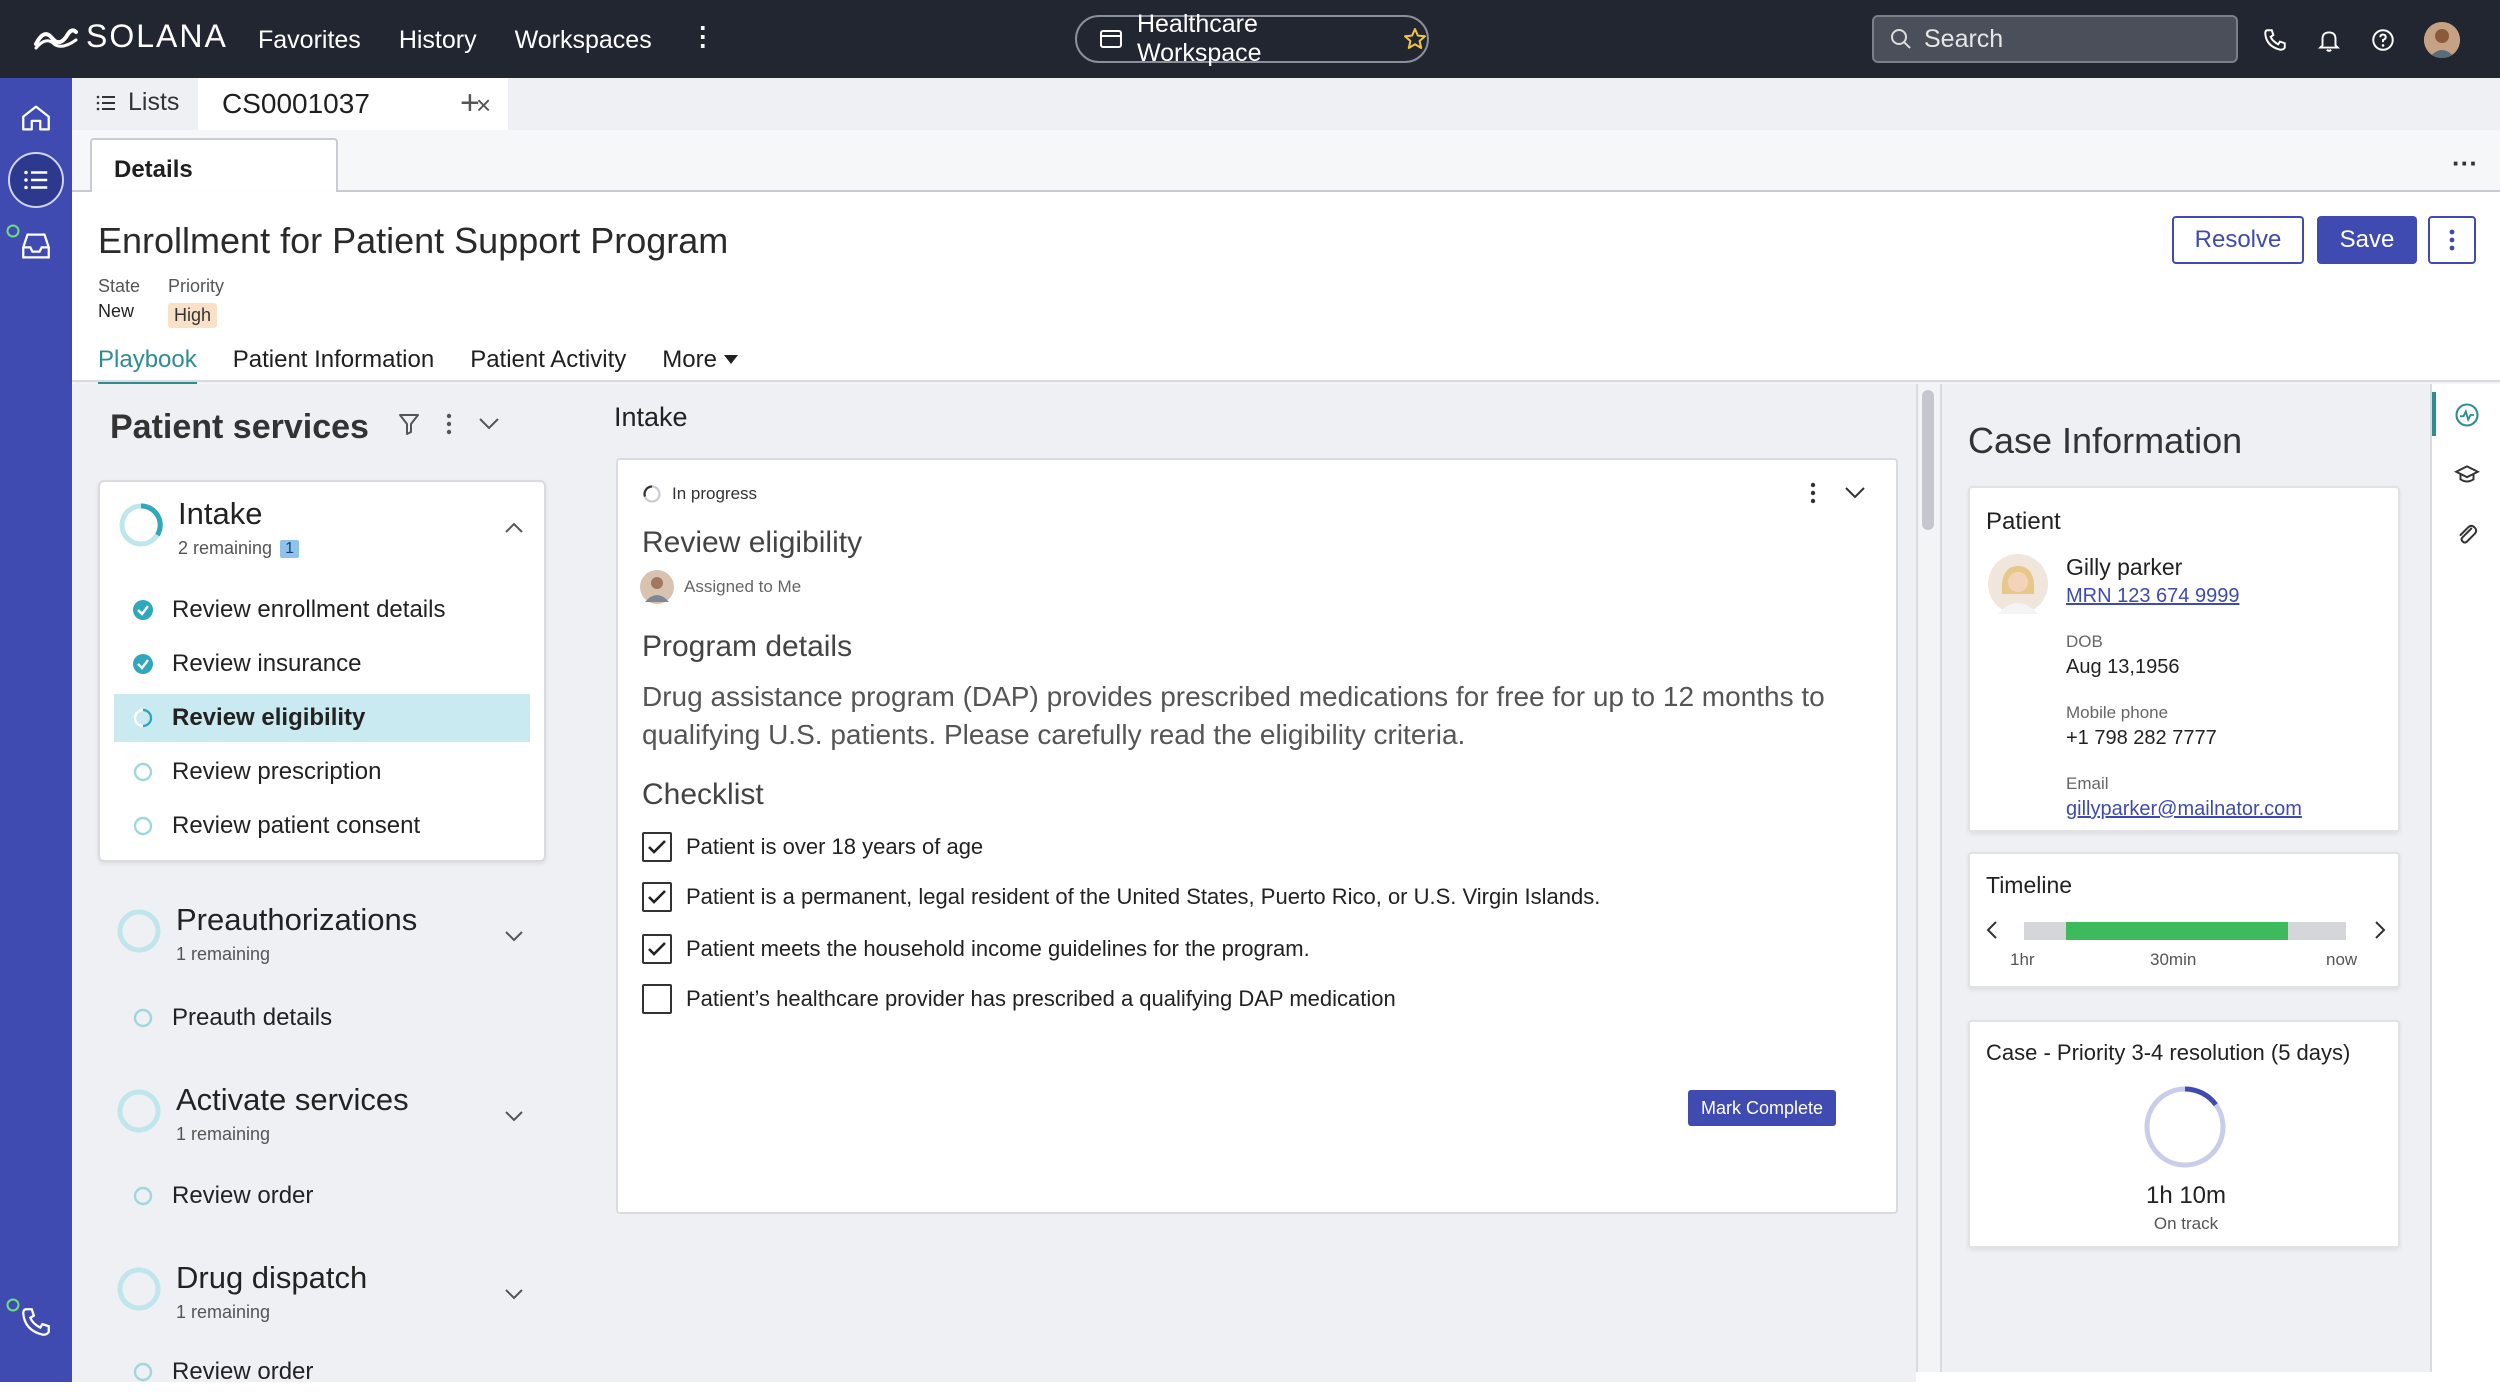 This screenshot has height=1396, width=2500. What do you see at coordinates (812, 847) in the screenshot?
I see `checklist-item: Patient is over 18 years of age` at bounding box center [812, 847].